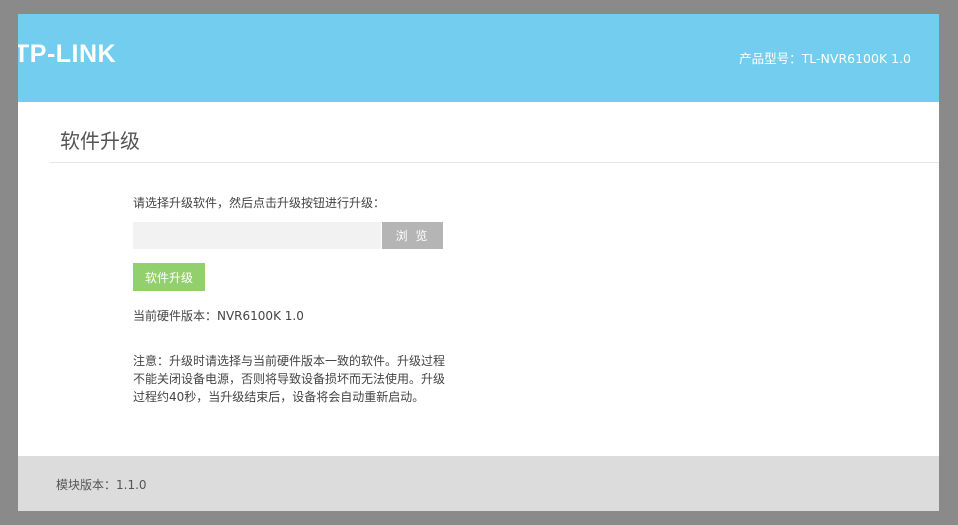 The height and width of the screenshot is (525, 958). Describe the element at coordinates (478, 483) in the screenshot. I see `footer-bar: 模块版本：1.1.0` at that location.